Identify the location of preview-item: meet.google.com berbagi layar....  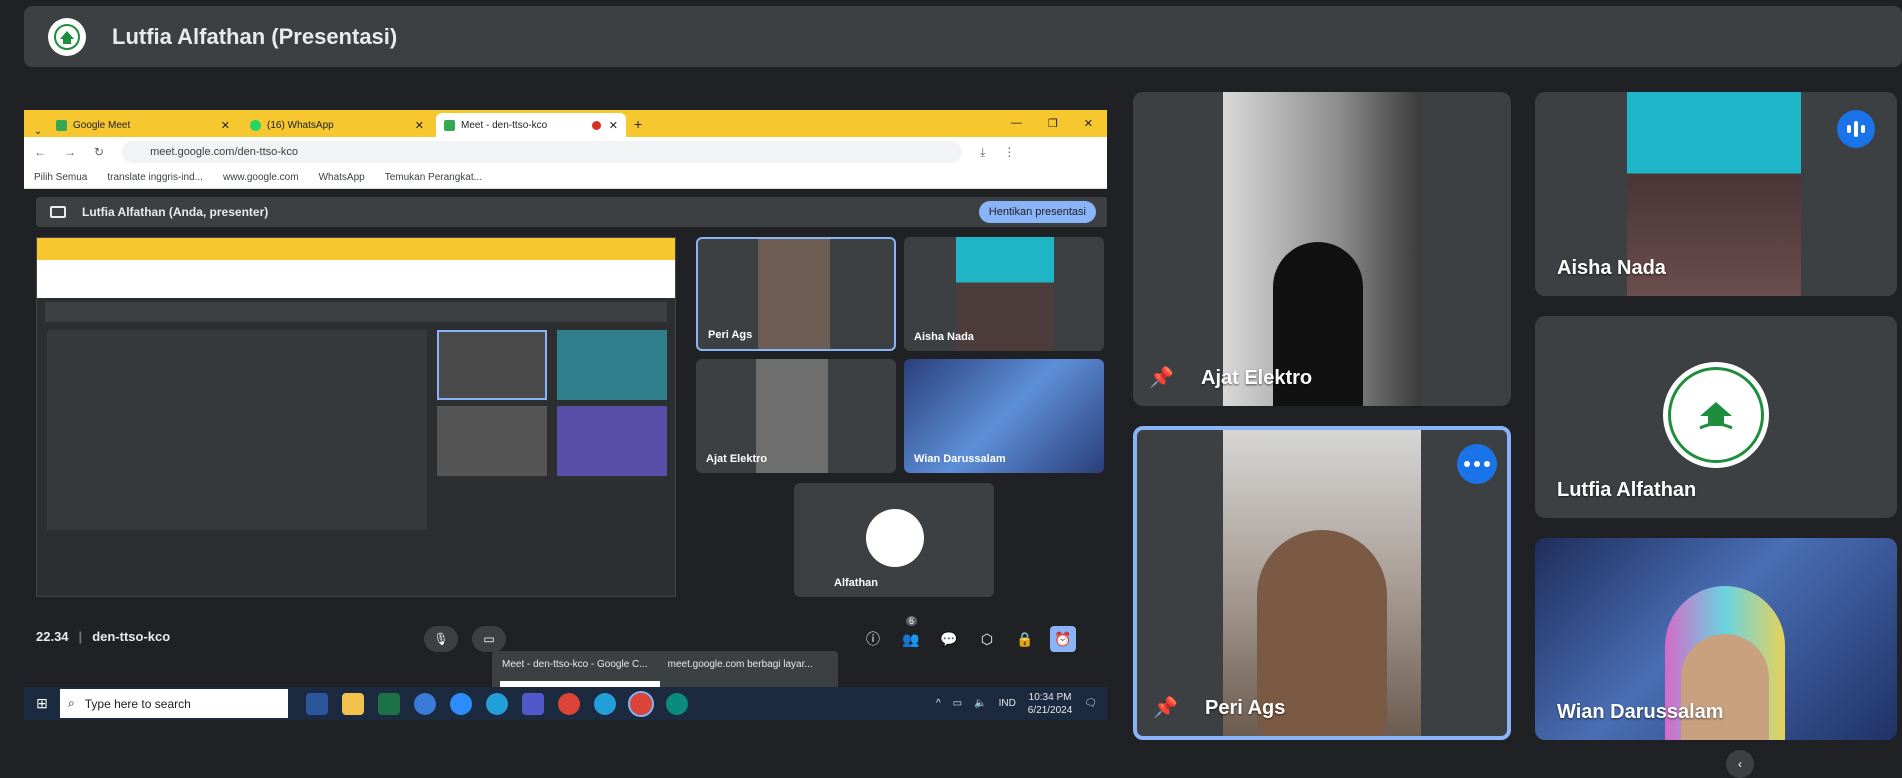
(740, 664).